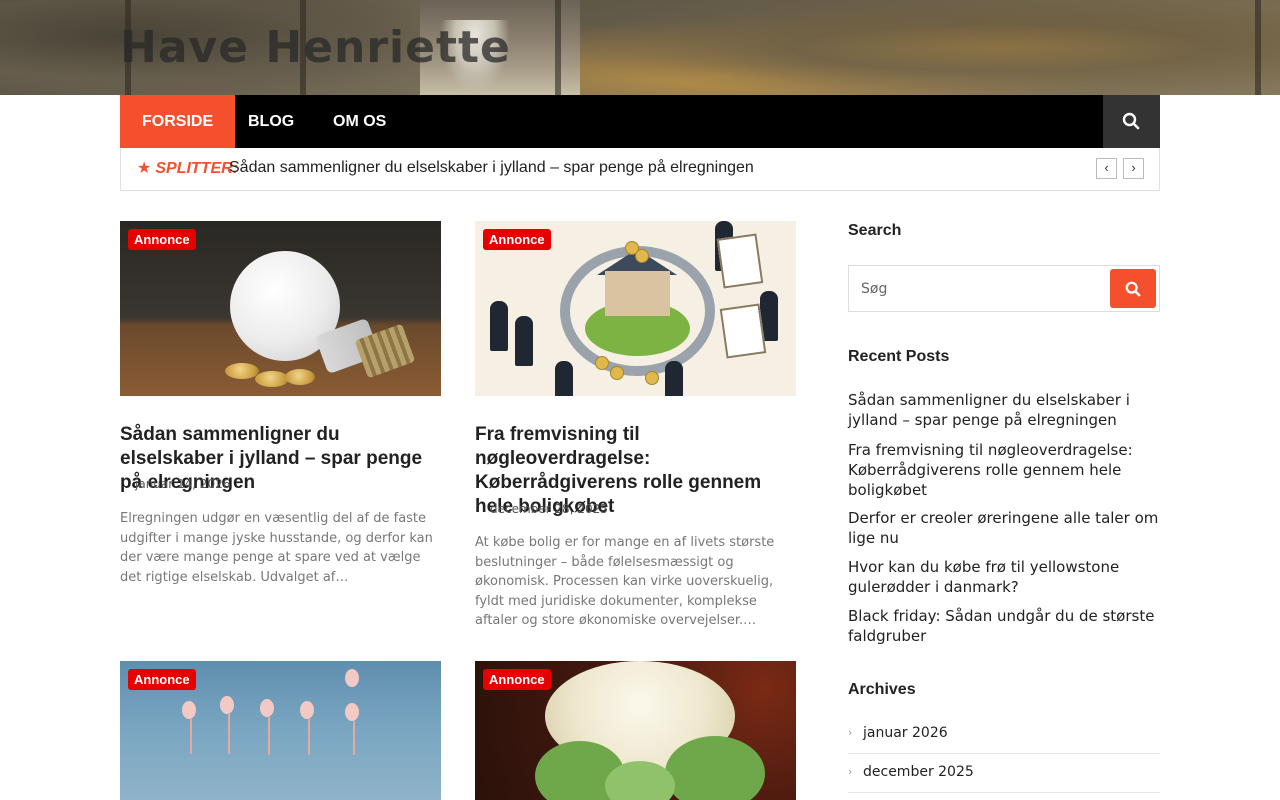 This screenshot has height=800, width=1280. I want to click on ticker-prev-button: ‹, so click(1106, 168).